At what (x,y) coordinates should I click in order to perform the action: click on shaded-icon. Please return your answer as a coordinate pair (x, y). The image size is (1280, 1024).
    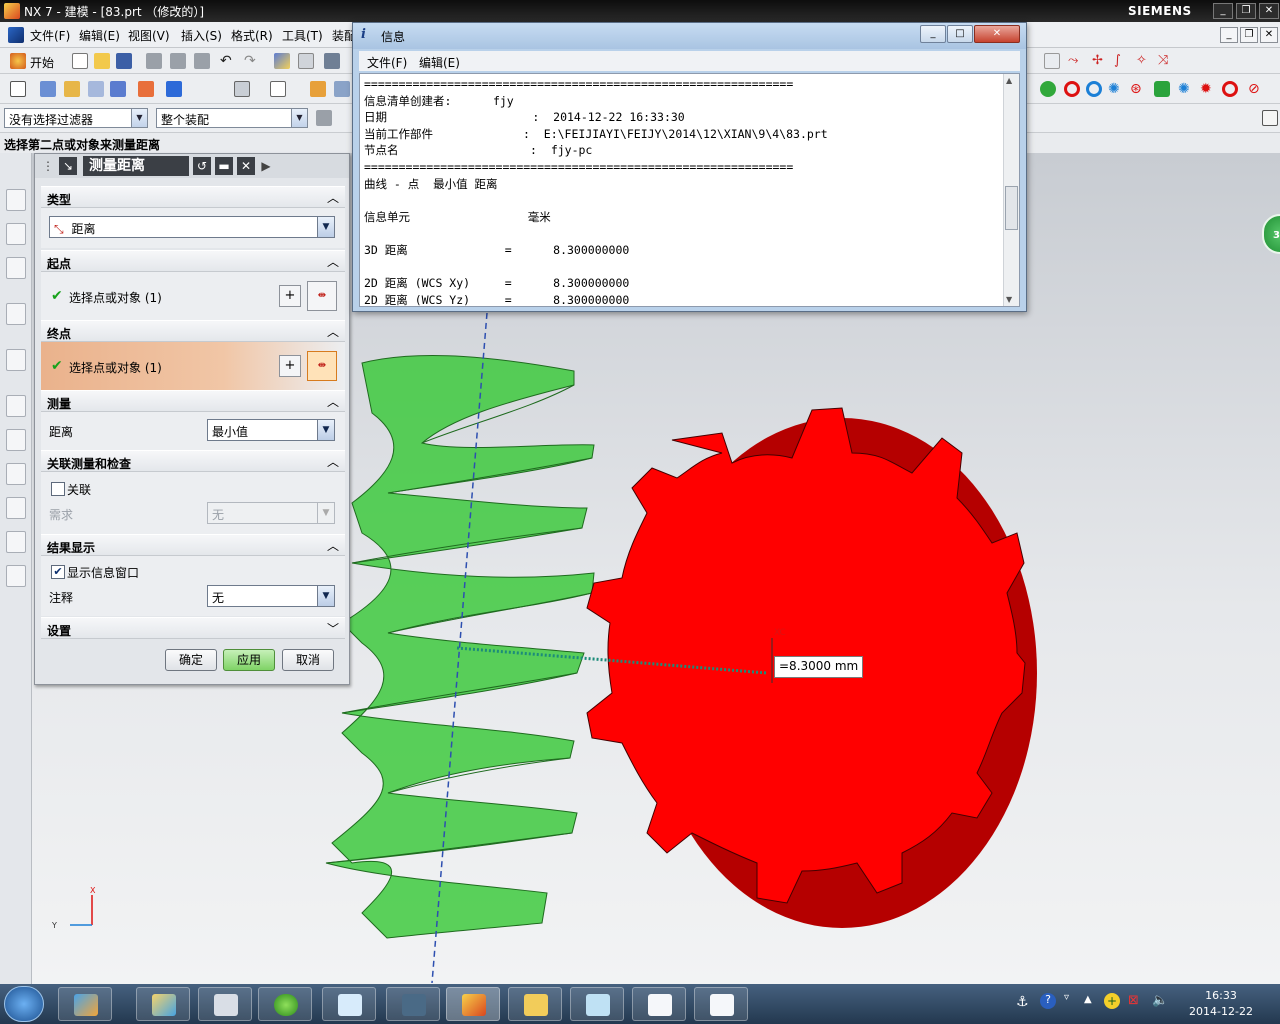
    Looking at the image, I should click on (318, 89).